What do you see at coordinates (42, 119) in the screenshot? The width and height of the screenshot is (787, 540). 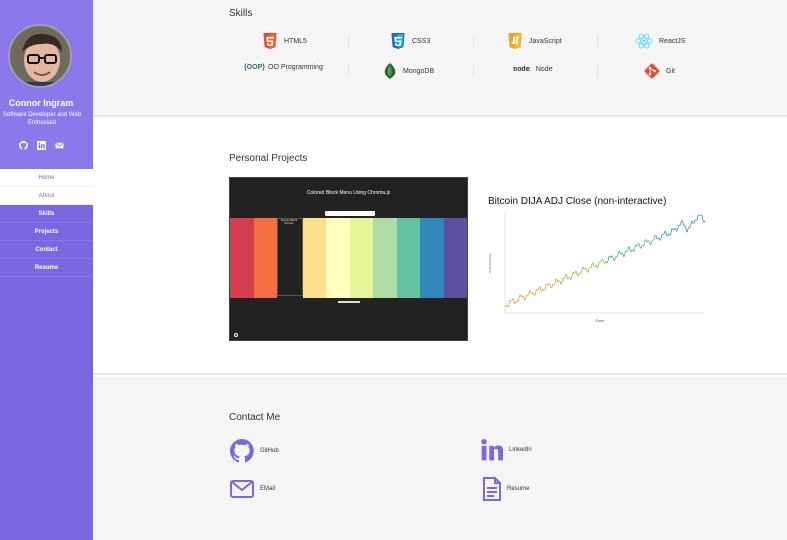 I see `profile-tagline: Software Developer and Web Enthusiast` at bounding box center [42, 119].